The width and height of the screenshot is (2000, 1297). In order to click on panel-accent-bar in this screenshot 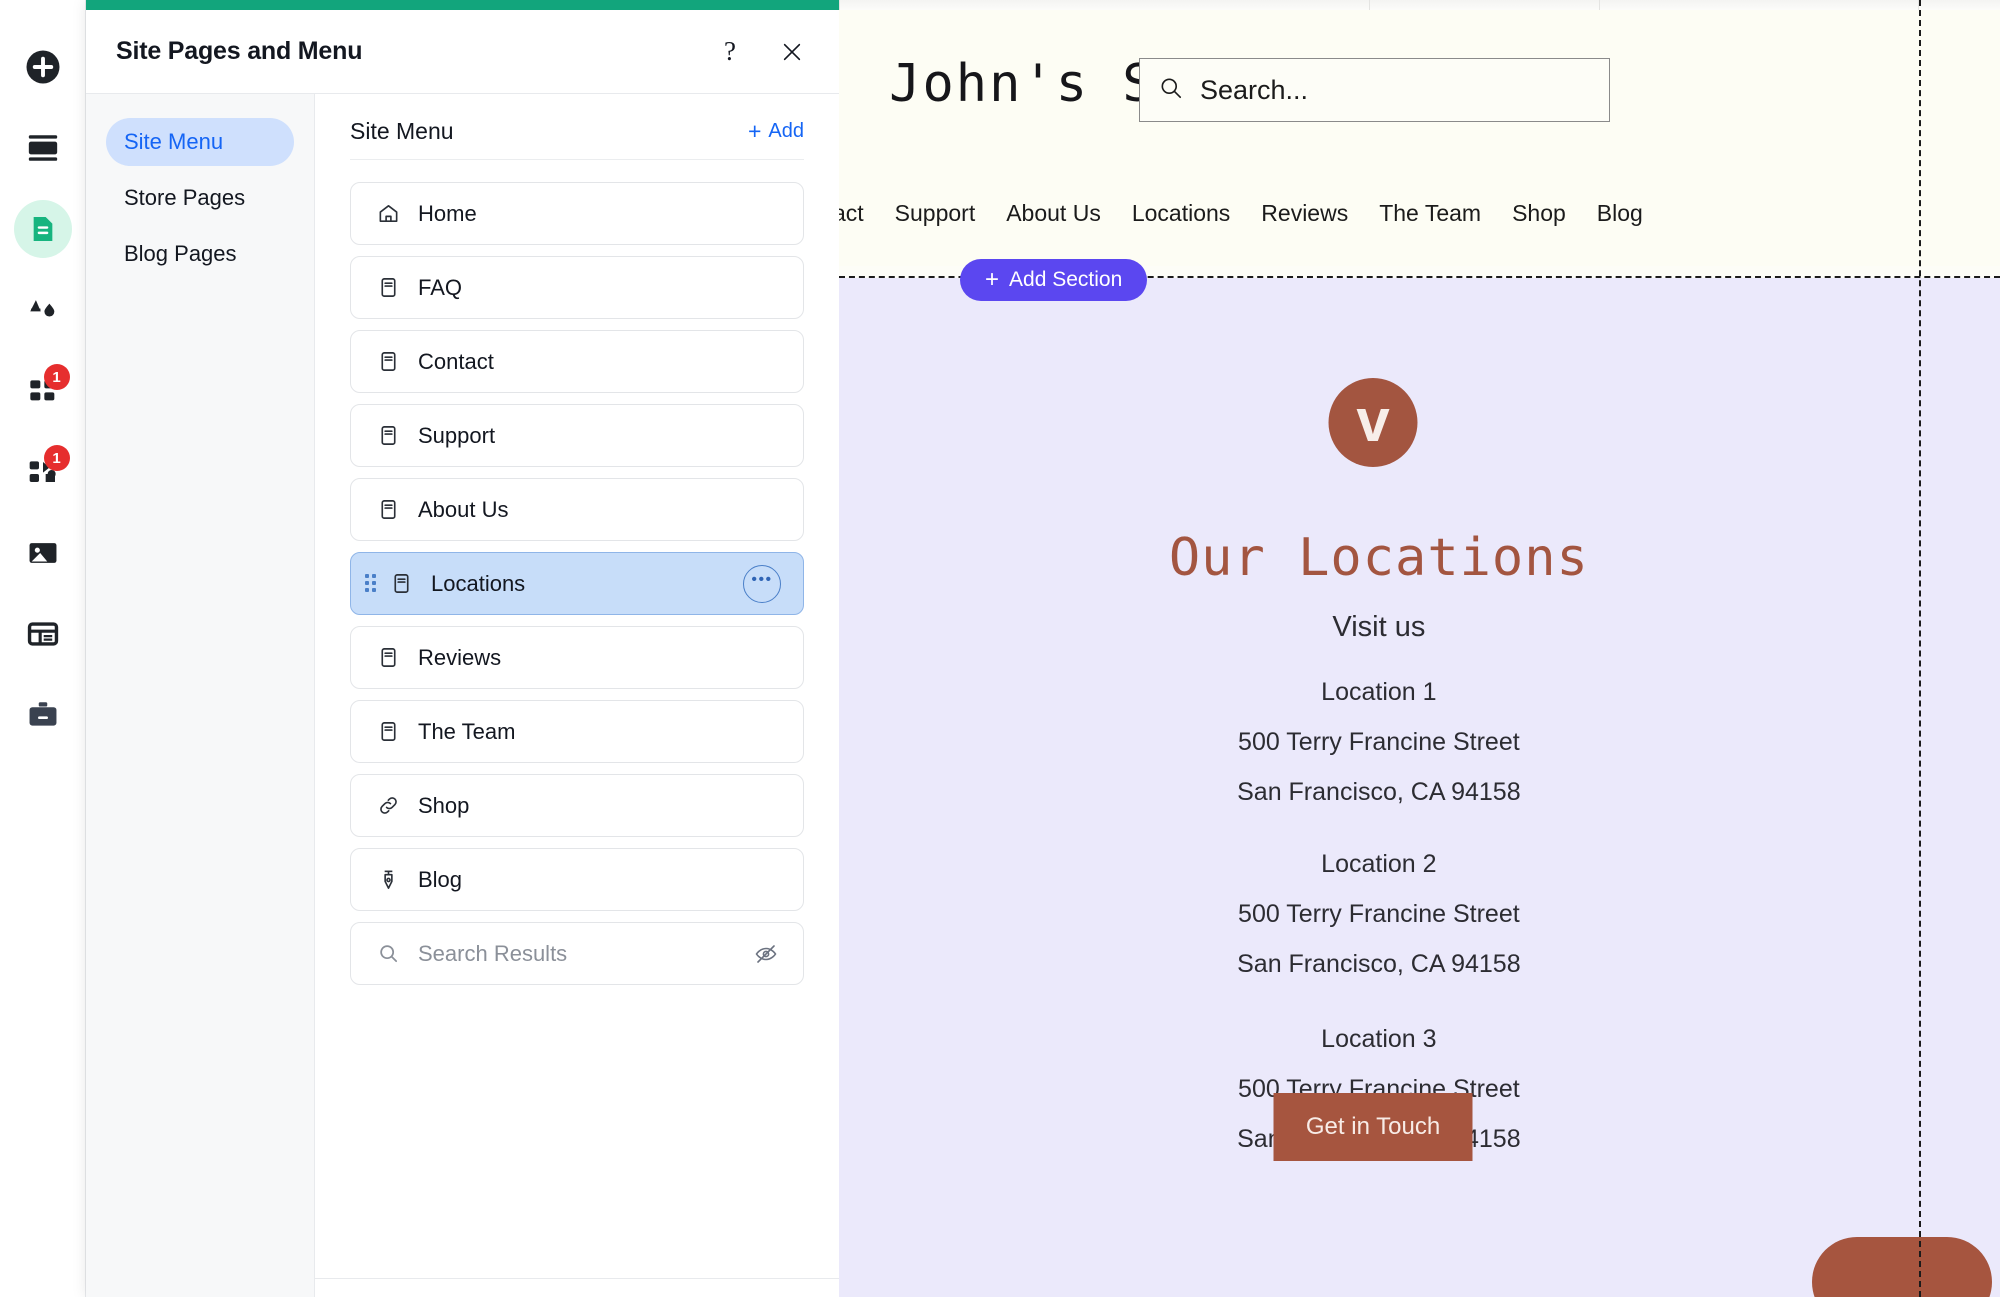, I will do `click(462, 5)`.